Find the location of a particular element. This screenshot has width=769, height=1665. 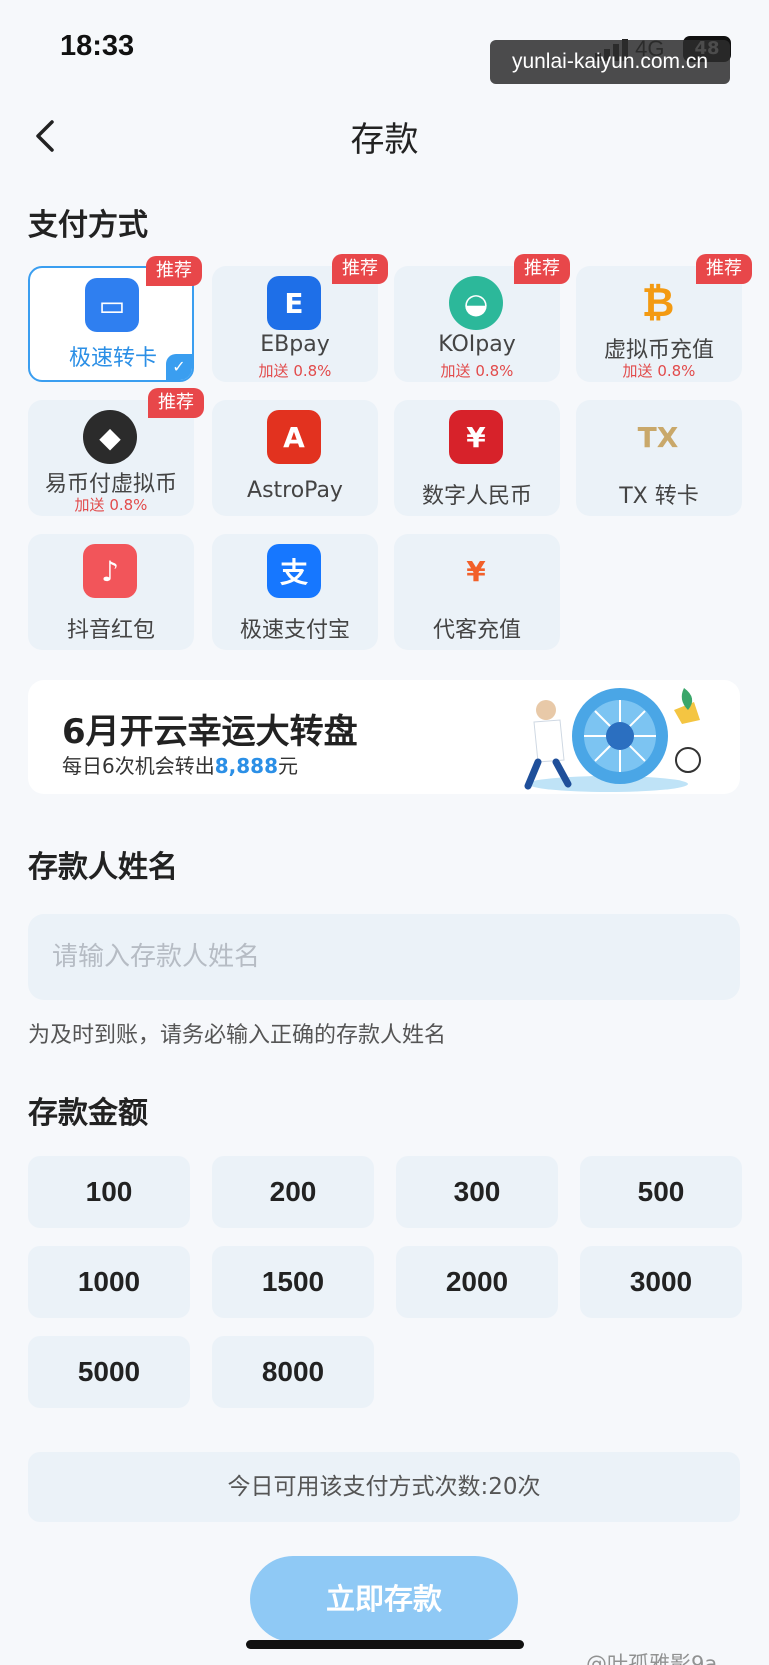

banner-title: 6月开云幸运大转盘 is located at coordinates (210, 732).